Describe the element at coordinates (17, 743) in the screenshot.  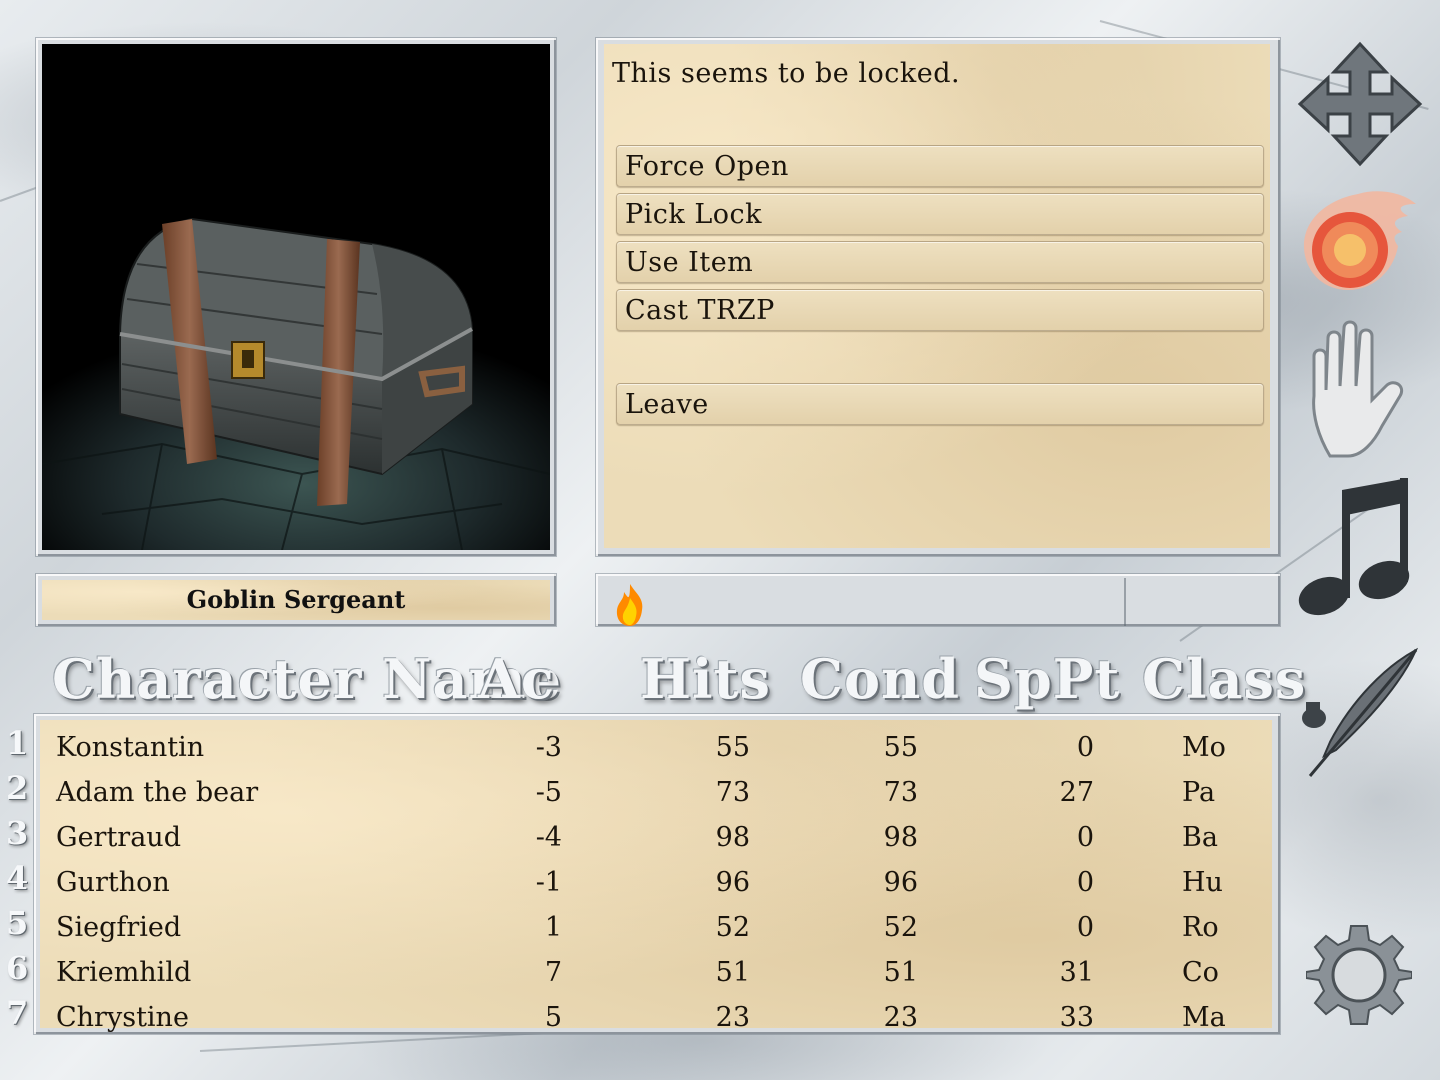
I see `row-number: 1` at that location.